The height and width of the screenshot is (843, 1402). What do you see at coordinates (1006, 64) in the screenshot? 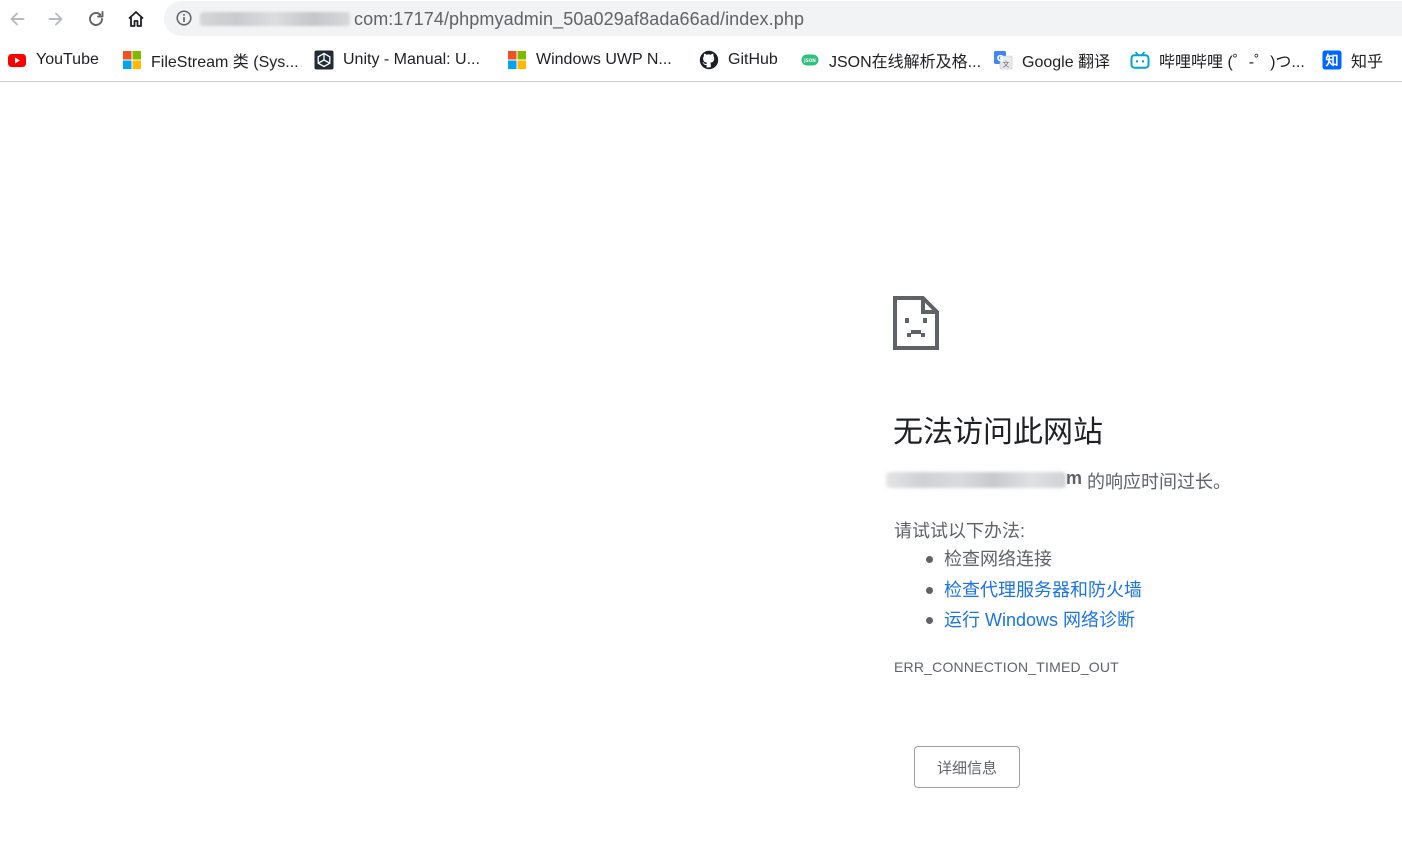
I see `svg-text: 文` at bounding box center [1006, 64].